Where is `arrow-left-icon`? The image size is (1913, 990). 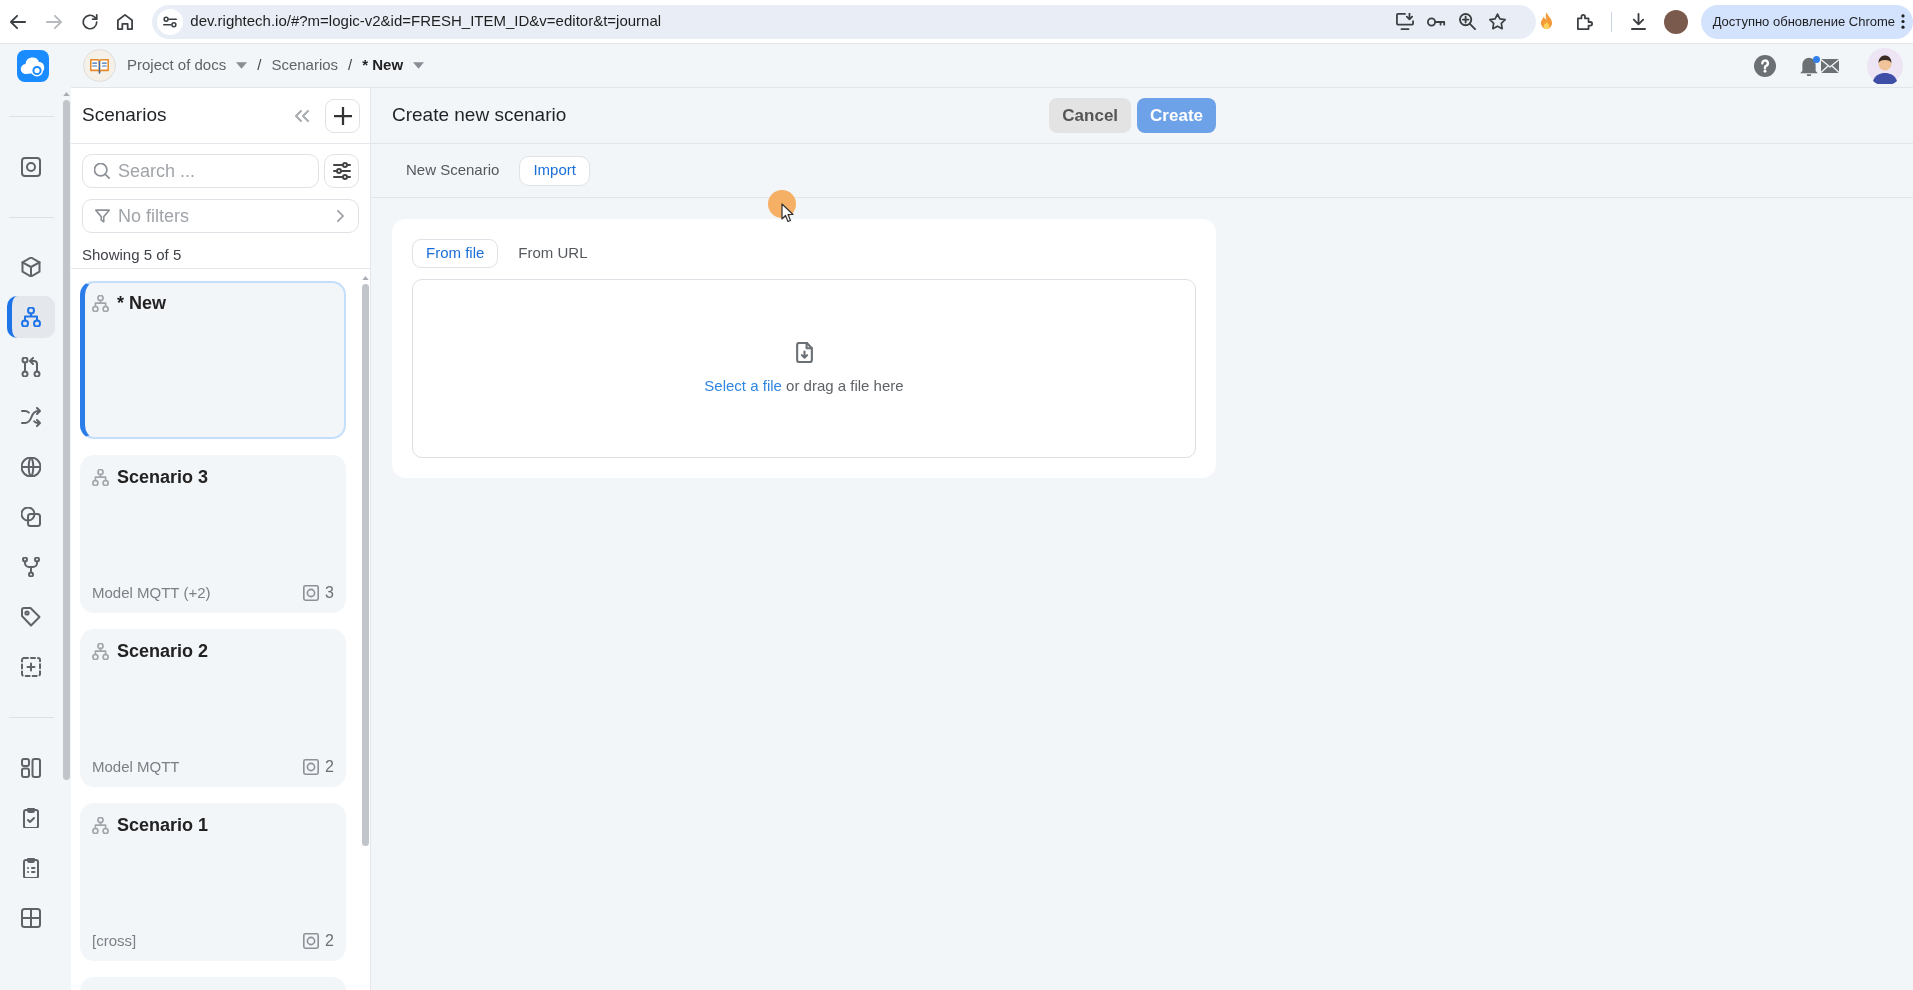
arrow-left-icon is located at coordinates (17, 21).